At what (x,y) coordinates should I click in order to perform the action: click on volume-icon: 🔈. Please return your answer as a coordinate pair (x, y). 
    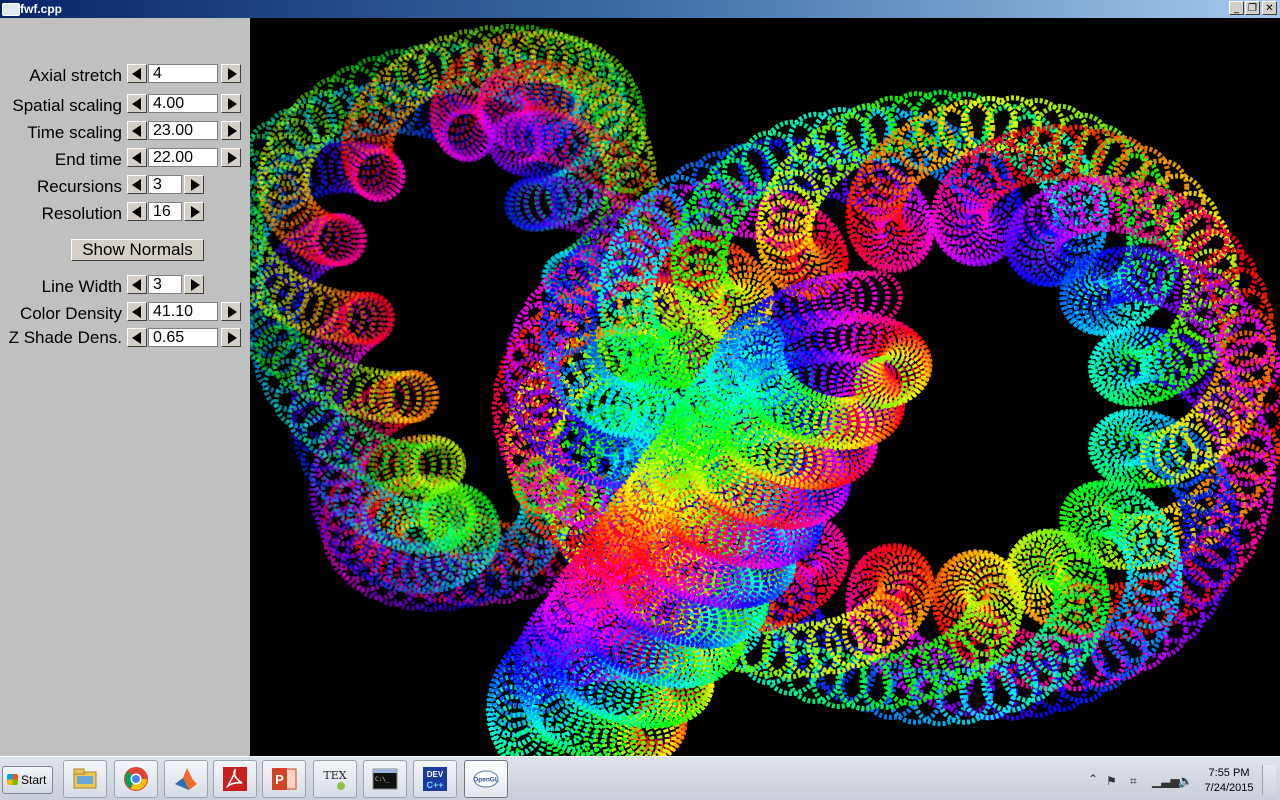
    Looking at the image, I should click on (1185, 781).